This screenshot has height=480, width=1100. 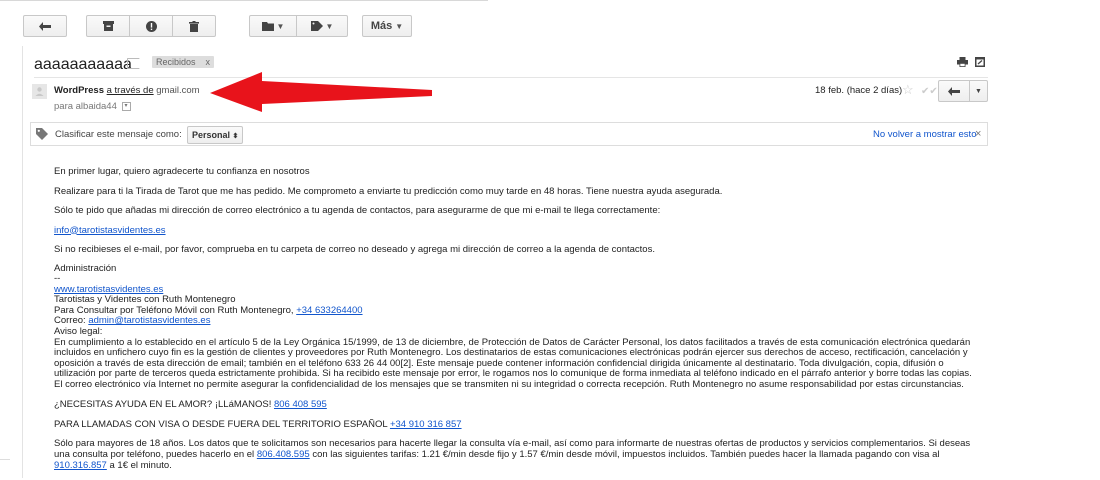 I want to click on header-divider, so click(x=511, y=77).